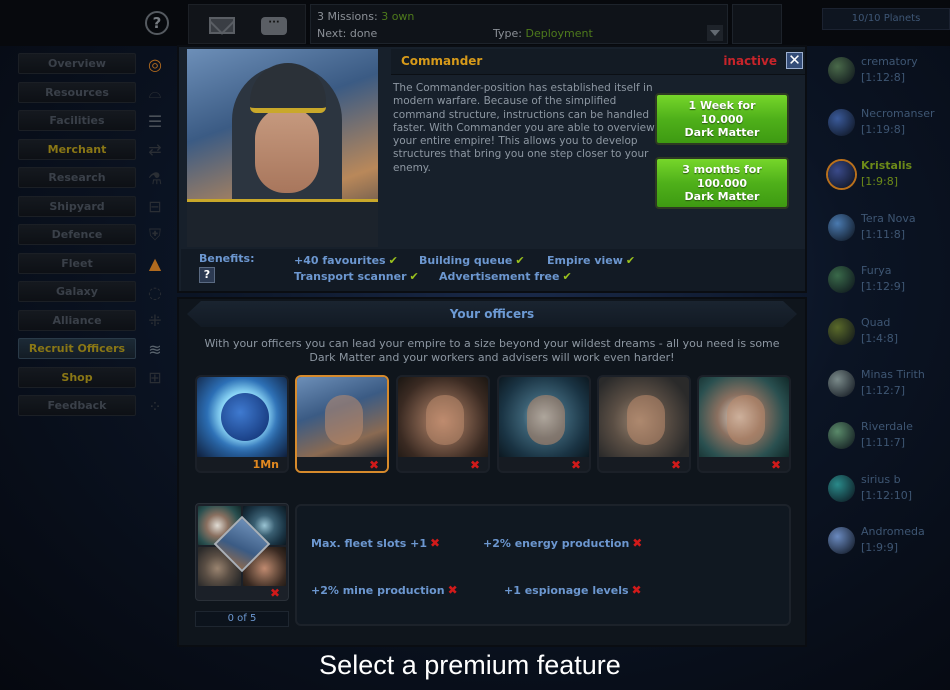  What do you see at coordinates (875, 322) in the screenshot?
I see `planet-name: Quad` at bounding box center [875, 322].